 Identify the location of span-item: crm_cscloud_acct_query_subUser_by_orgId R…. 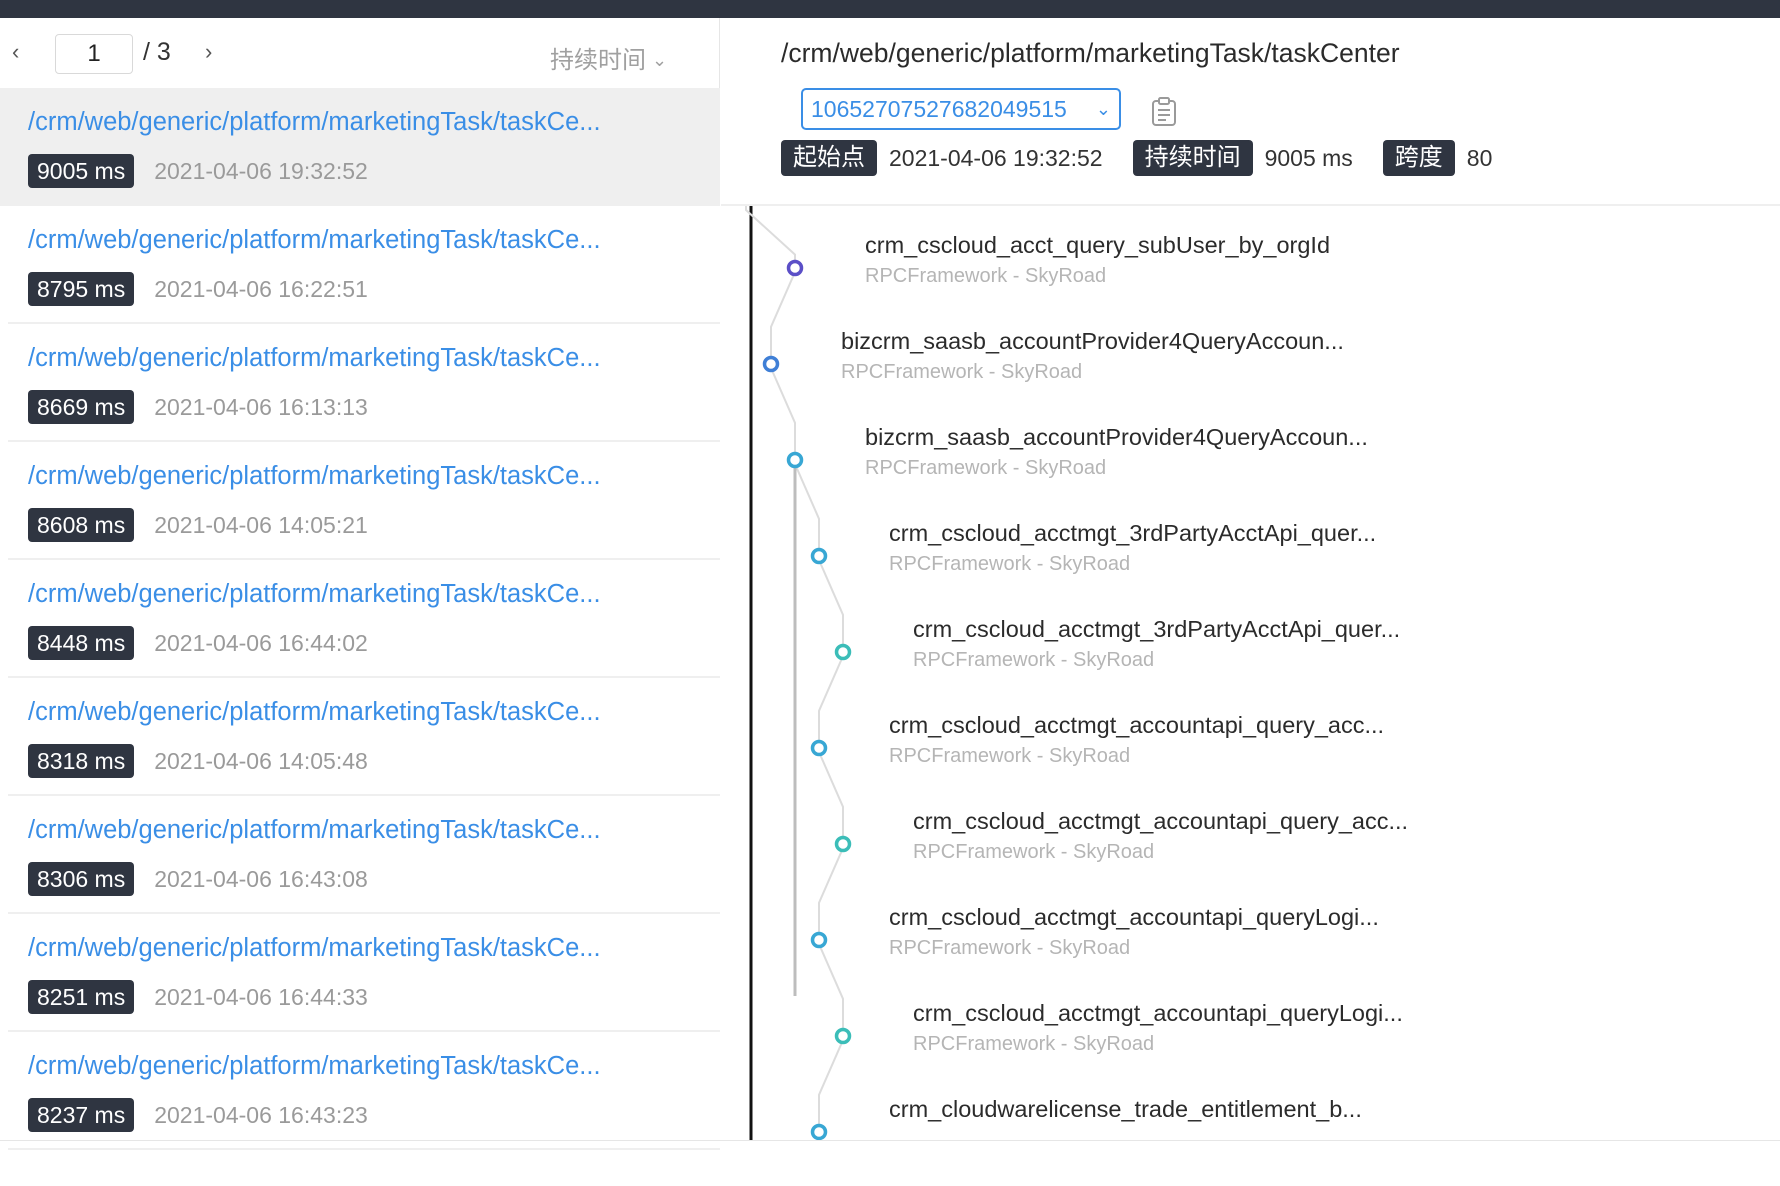
(1097, 260).